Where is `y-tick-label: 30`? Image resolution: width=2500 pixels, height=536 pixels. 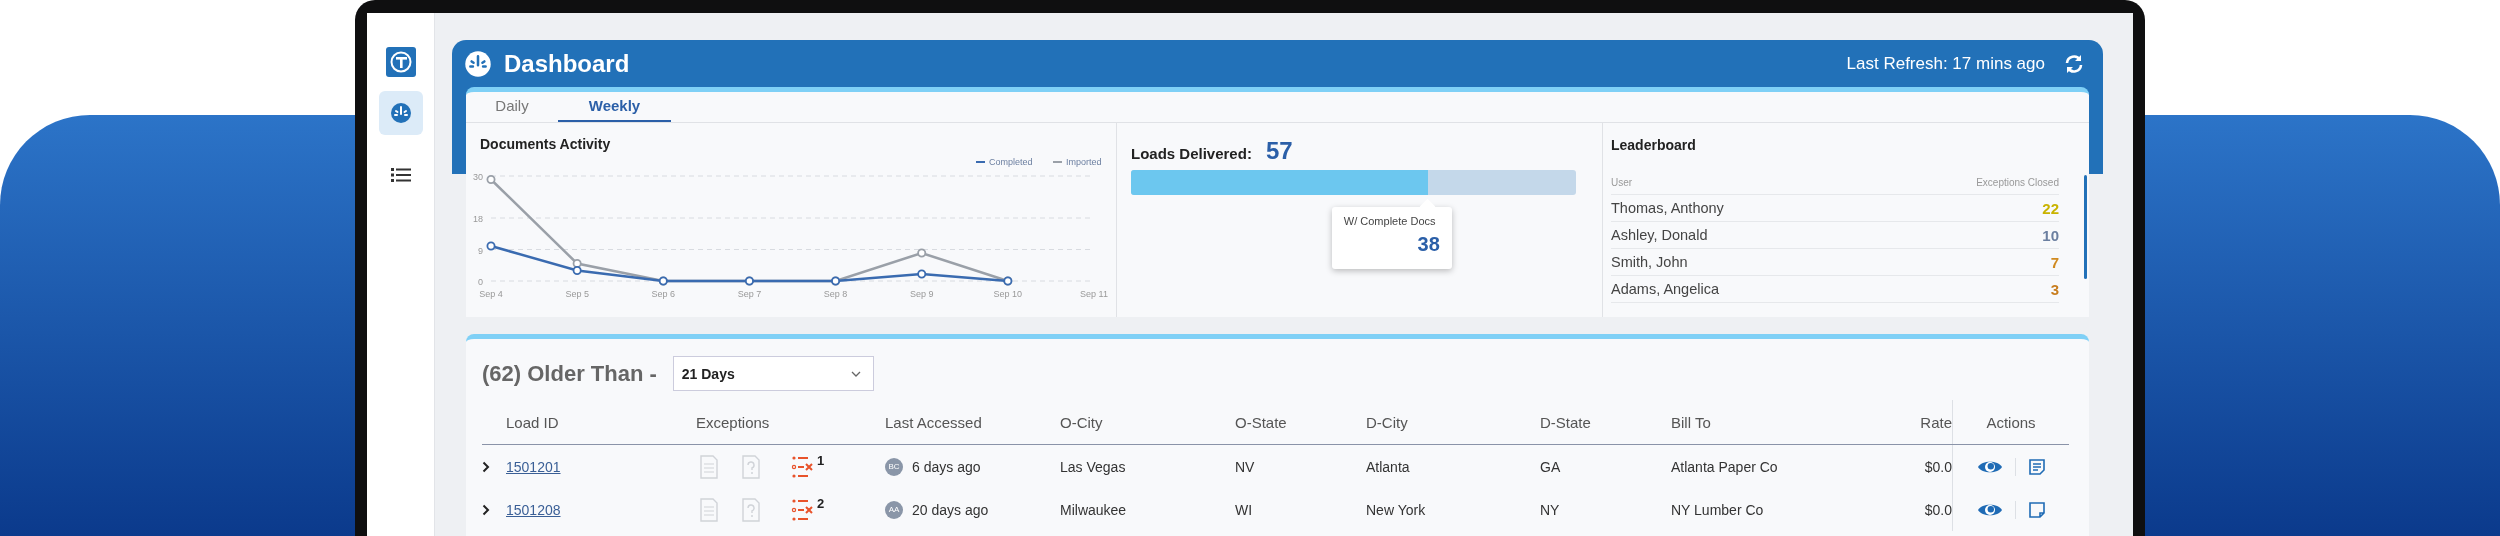 y-tick-label: 30 is located at coordinates (478, 177).